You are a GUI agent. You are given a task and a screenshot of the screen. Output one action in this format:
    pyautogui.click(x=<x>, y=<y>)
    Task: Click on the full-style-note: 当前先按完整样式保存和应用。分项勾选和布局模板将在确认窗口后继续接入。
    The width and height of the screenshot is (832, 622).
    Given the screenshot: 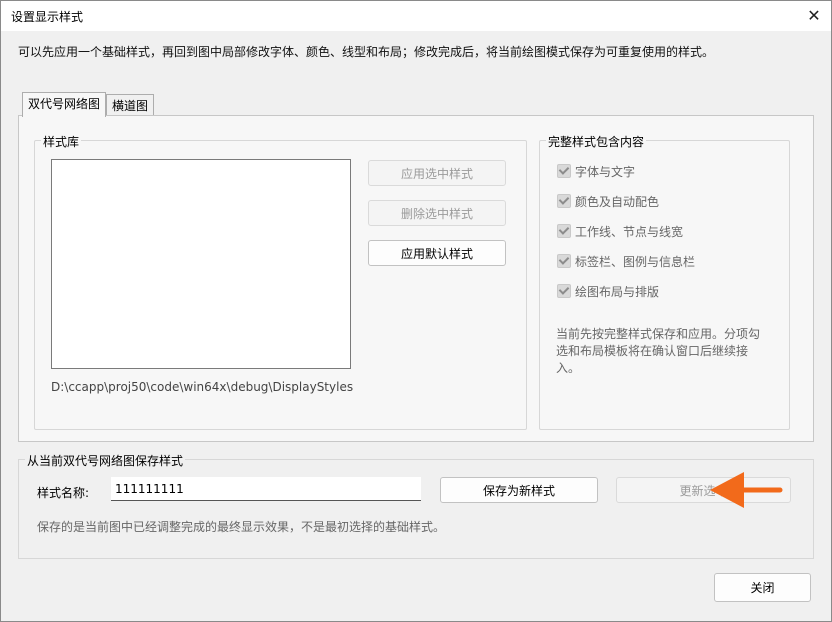 What is the action you would take?
    pyautogui.click(x=658, y=351)
    